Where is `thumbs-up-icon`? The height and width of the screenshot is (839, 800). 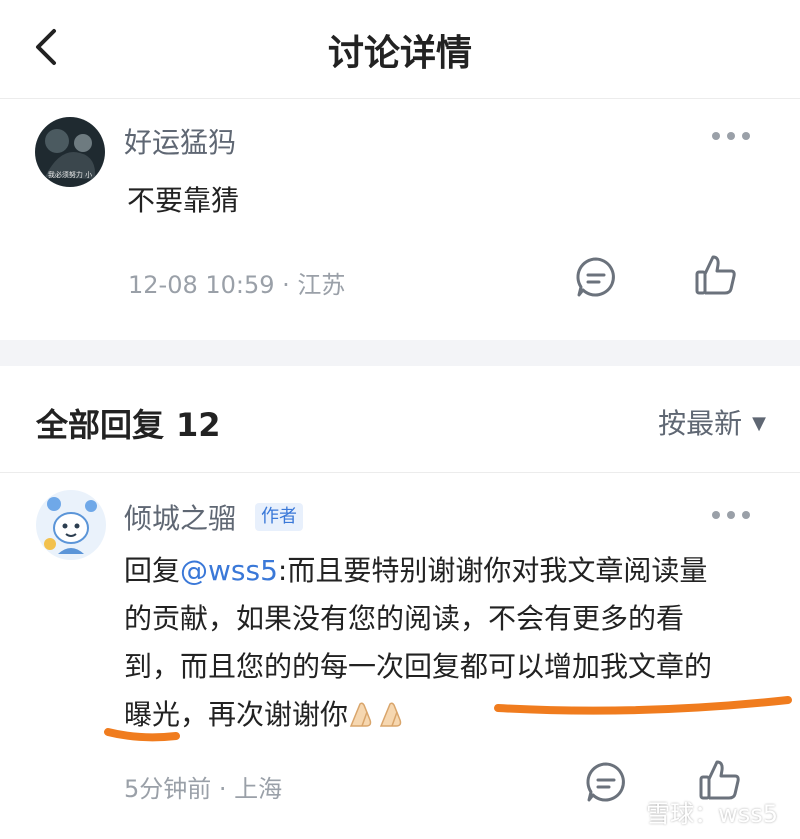 thumbs-up-icon is located at coordinates (716, 275).